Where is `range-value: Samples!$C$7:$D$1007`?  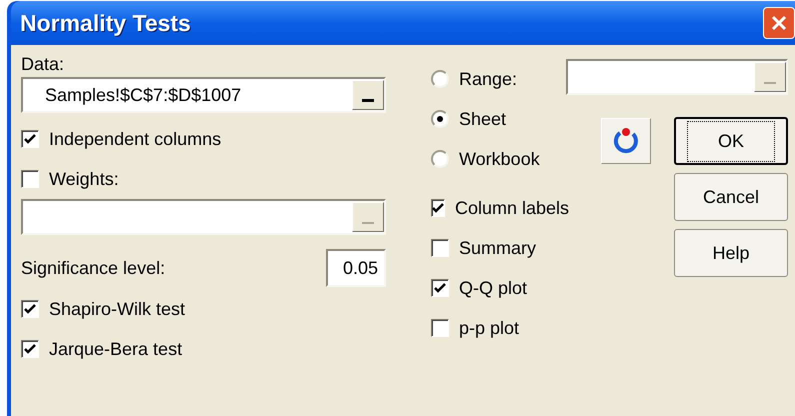
range-value: Samples!$C$7:$D$1007 is located at coordinates (143, 95).